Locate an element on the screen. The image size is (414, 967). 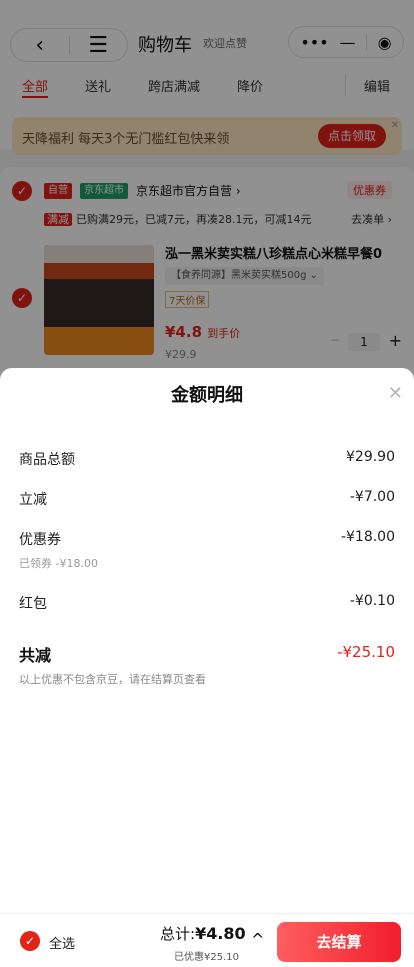
row-goods-total-label: 商品总额 is located at coordinates (47, 460).